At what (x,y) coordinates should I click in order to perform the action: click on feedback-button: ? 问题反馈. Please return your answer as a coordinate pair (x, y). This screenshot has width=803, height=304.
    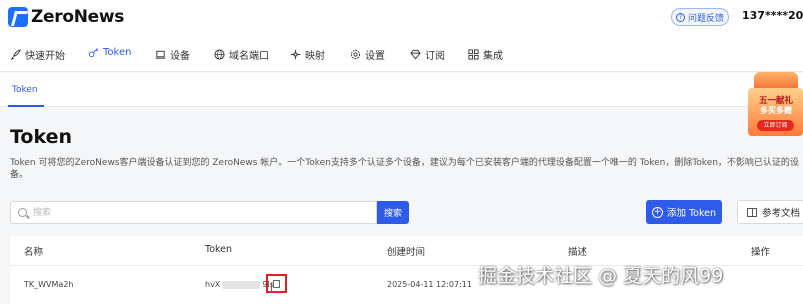
    Looking at the image, I should click on (700, 17).